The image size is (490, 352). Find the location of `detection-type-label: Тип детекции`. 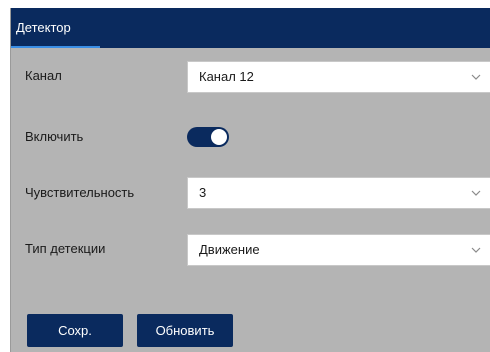

detection-type-label: Тип детекции is located at coordinates (65, 248).